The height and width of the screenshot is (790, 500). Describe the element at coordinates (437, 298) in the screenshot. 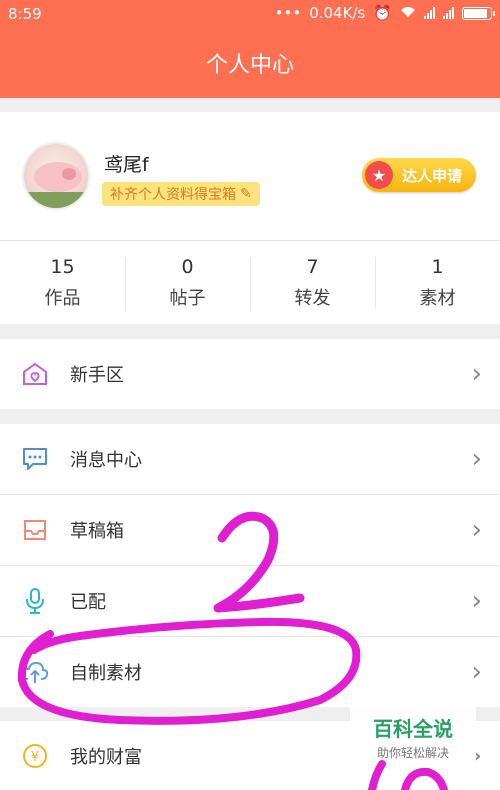

I see `stat-label: 素材` at that location.